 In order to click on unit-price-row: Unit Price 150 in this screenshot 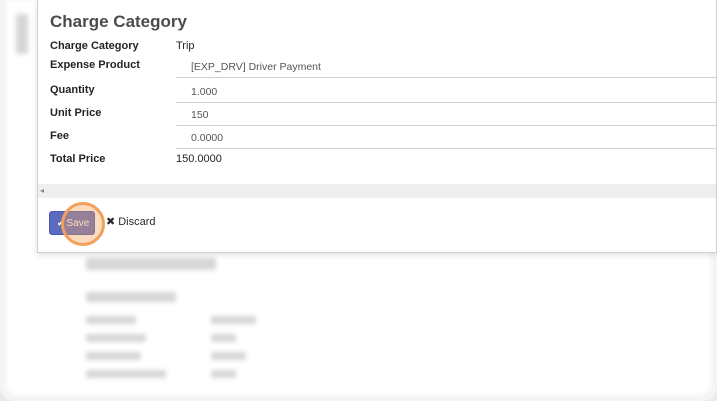, I will do `click(383, 114)`.